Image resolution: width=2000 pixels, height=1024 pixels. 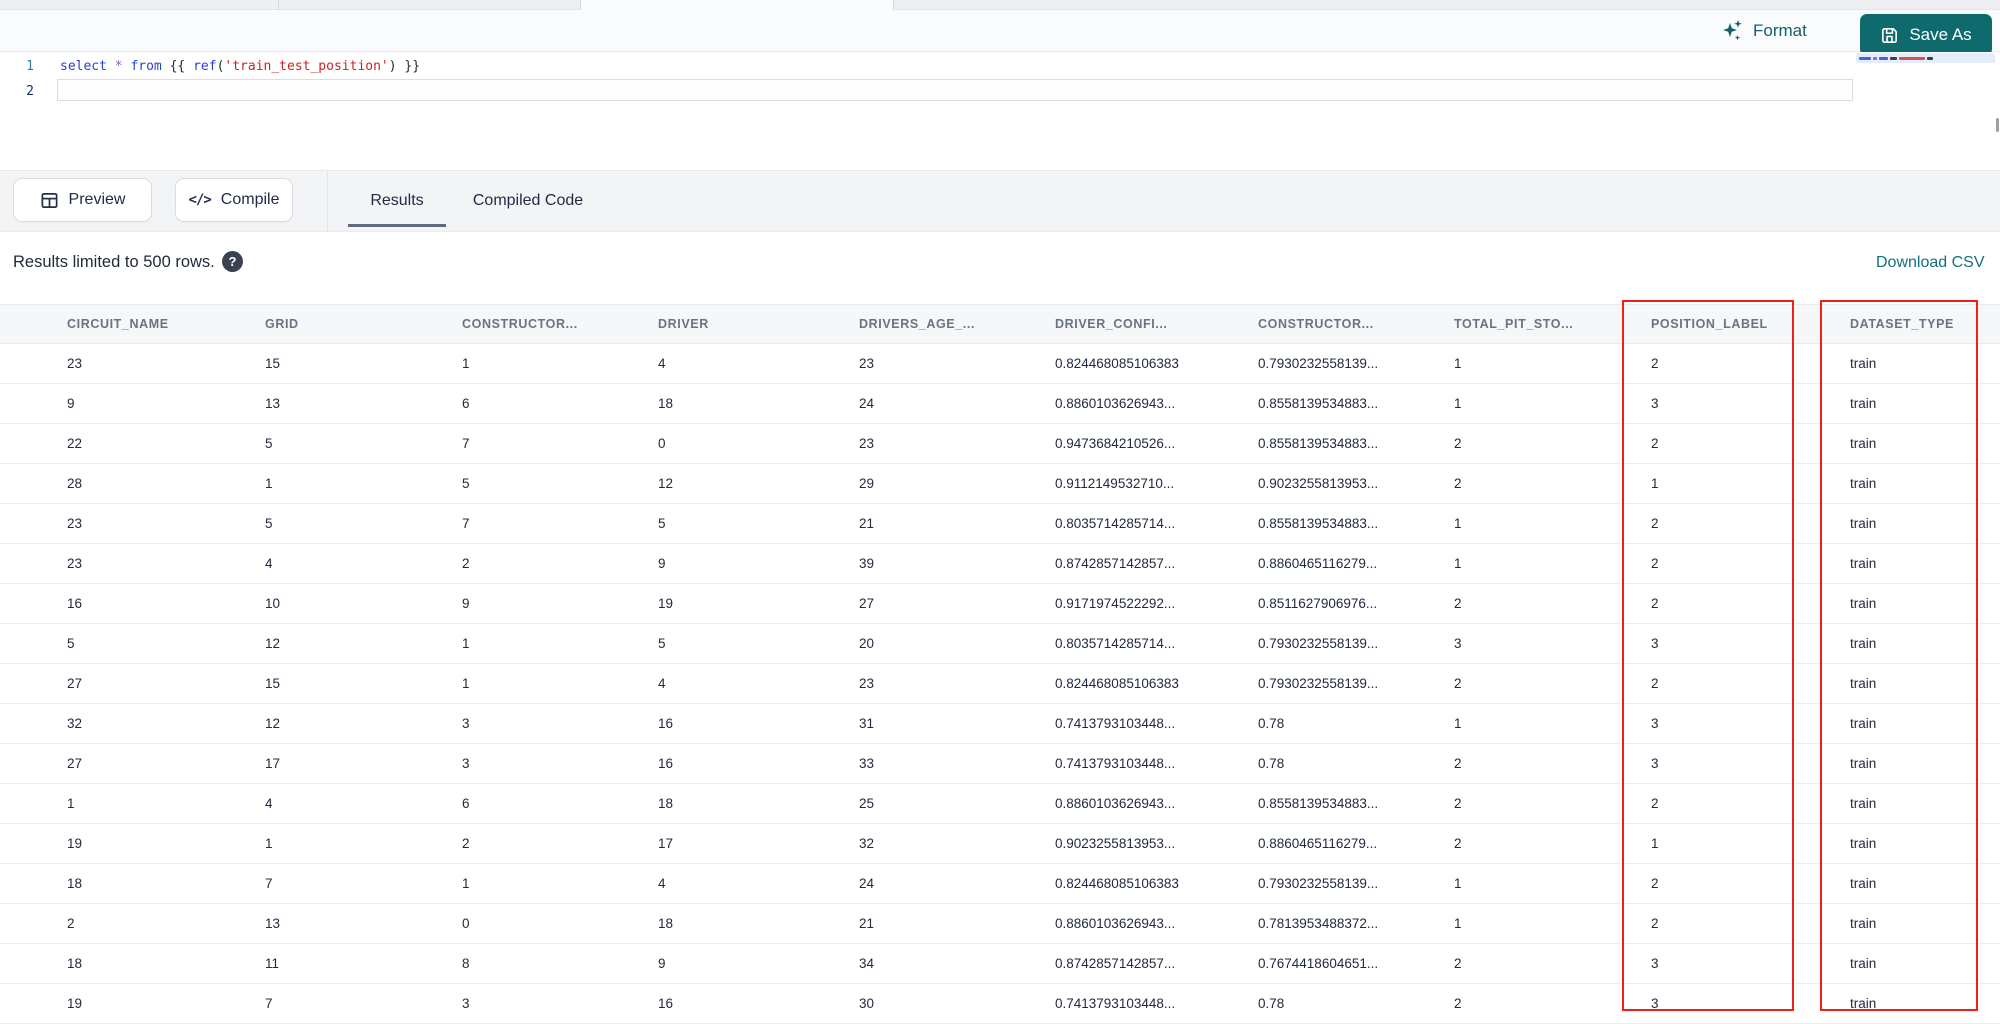 What do you see at coordinates (273, 403) in the screenshot?
I see `table-cell: 13` at bounding box center [273, 403].